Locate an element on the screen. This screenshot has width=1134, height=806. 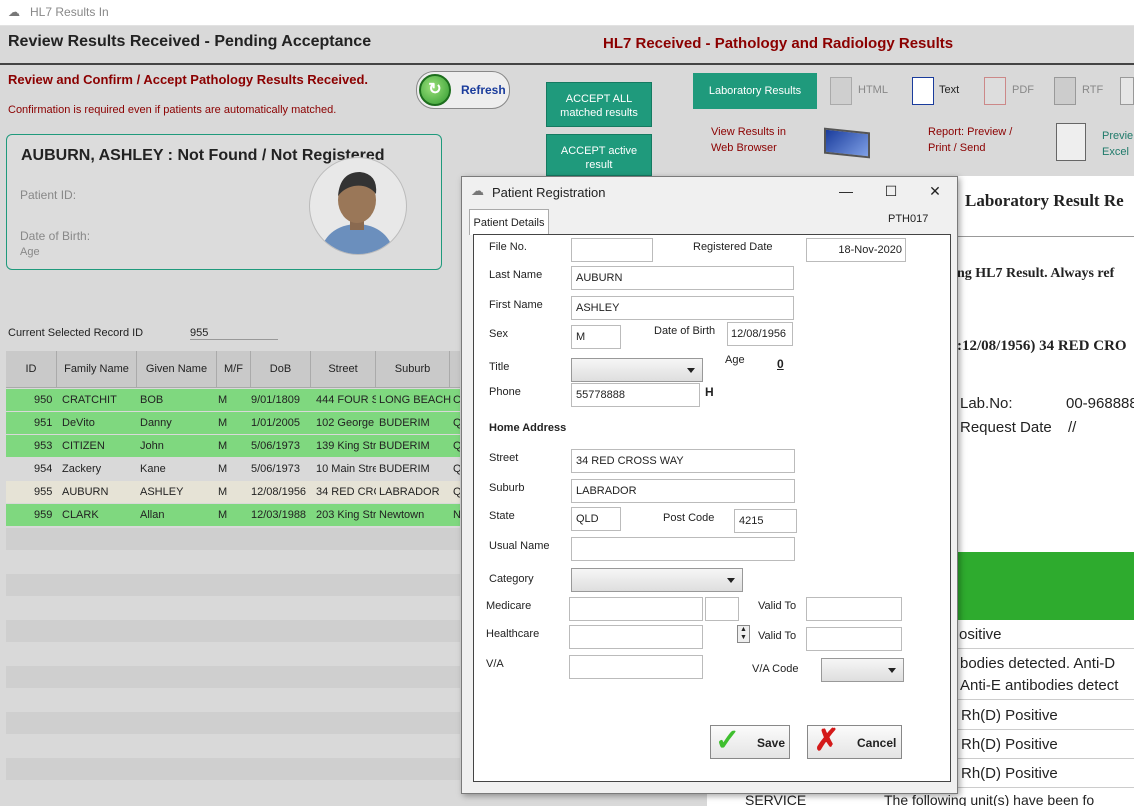
current-record-label: Current Selected Record ID is located at coordinates (76, 333).